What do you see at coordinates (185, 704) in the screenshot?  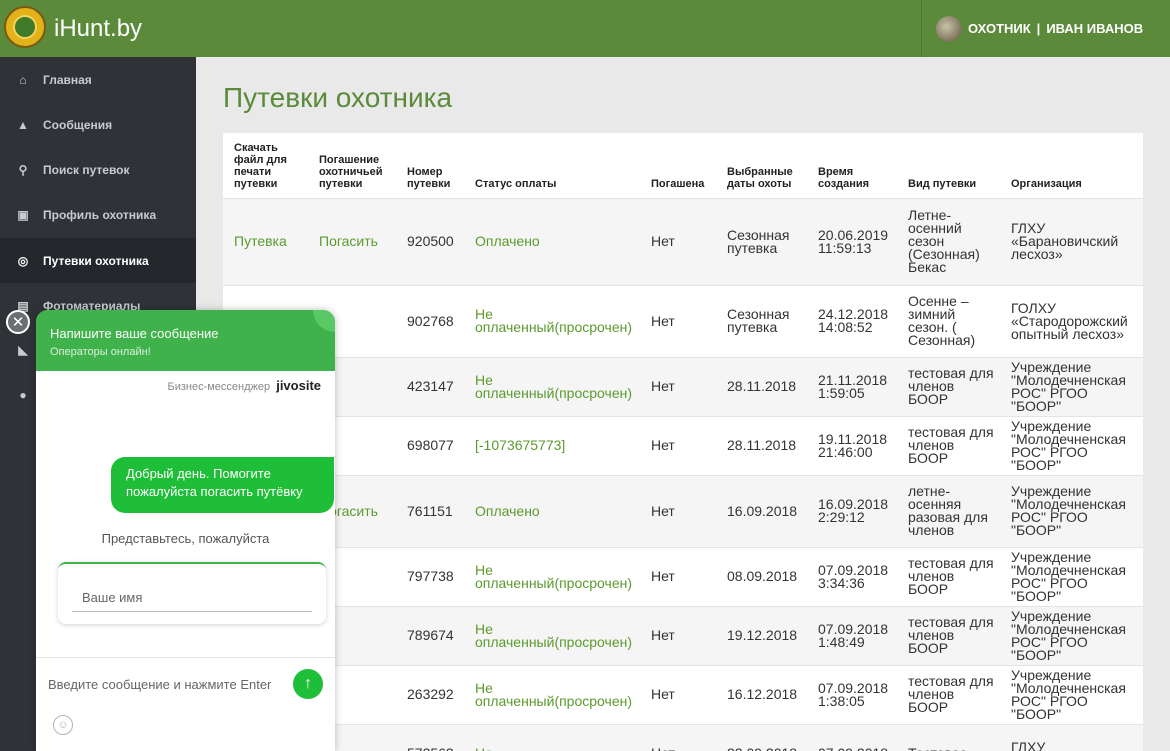 I see `chat-compose-area: ↑ ☺` at bounding box center [185, 704].